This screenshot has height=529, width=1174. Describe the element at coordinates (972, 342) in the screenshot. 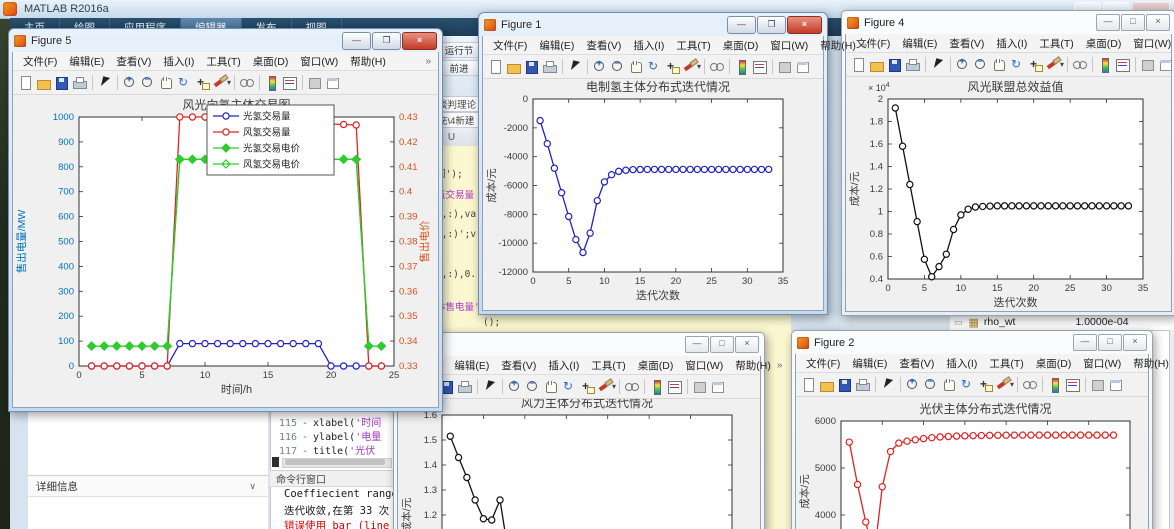

I see `figure2-titlebar: Figure 2 — □ ×` at that location.